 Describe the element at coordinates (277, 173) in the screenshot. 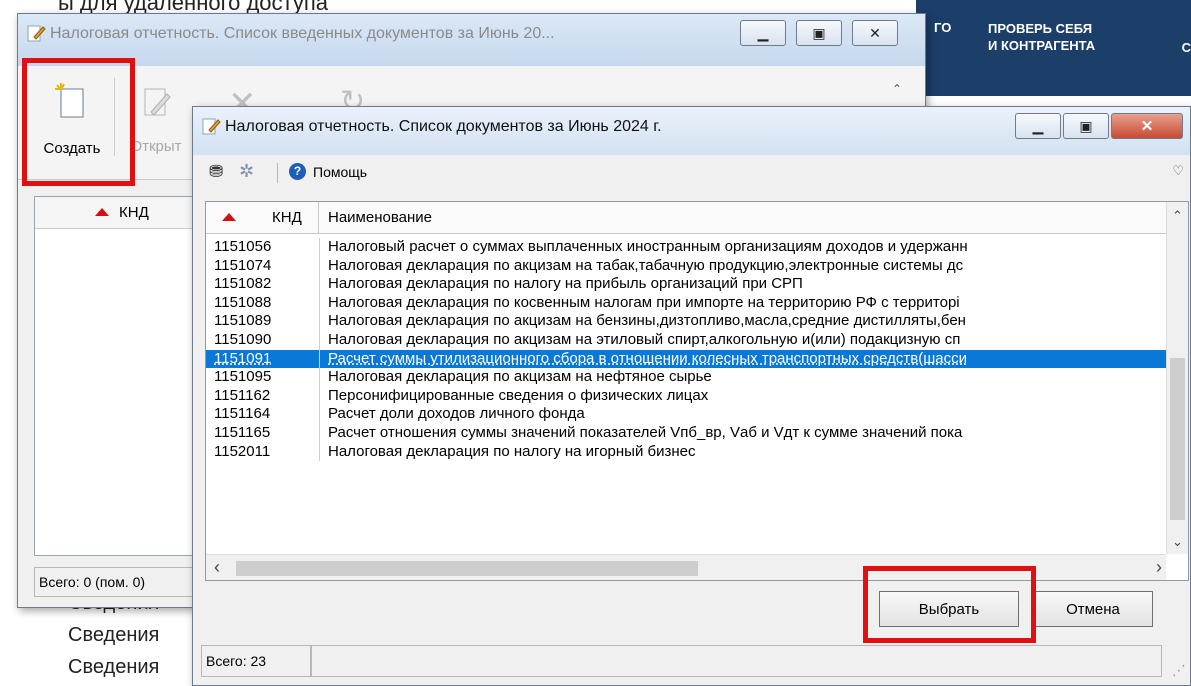

I see `toolbar-divider` at that location.